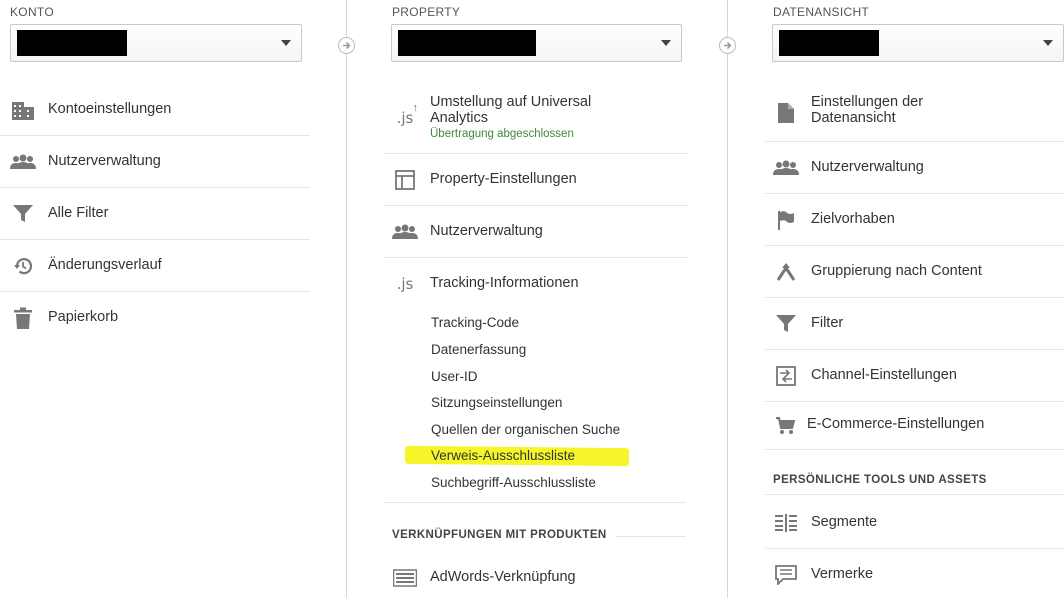  I want to click on konto-select, so click(156, 43).